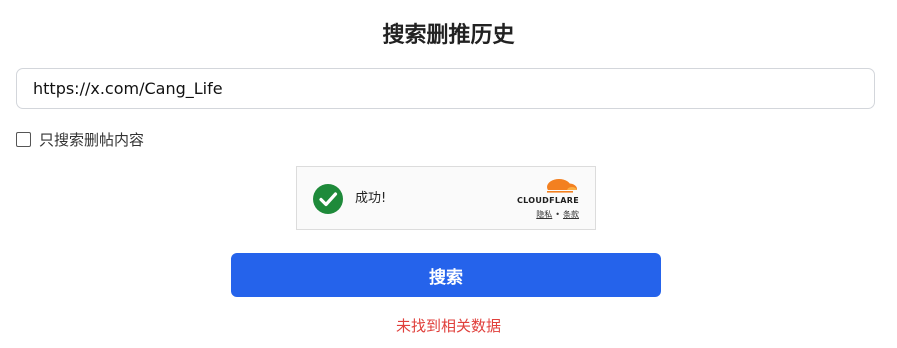 This screenshot has height=348, width=897. I want to click on privacy-link: 隐私, so click(544, 214).